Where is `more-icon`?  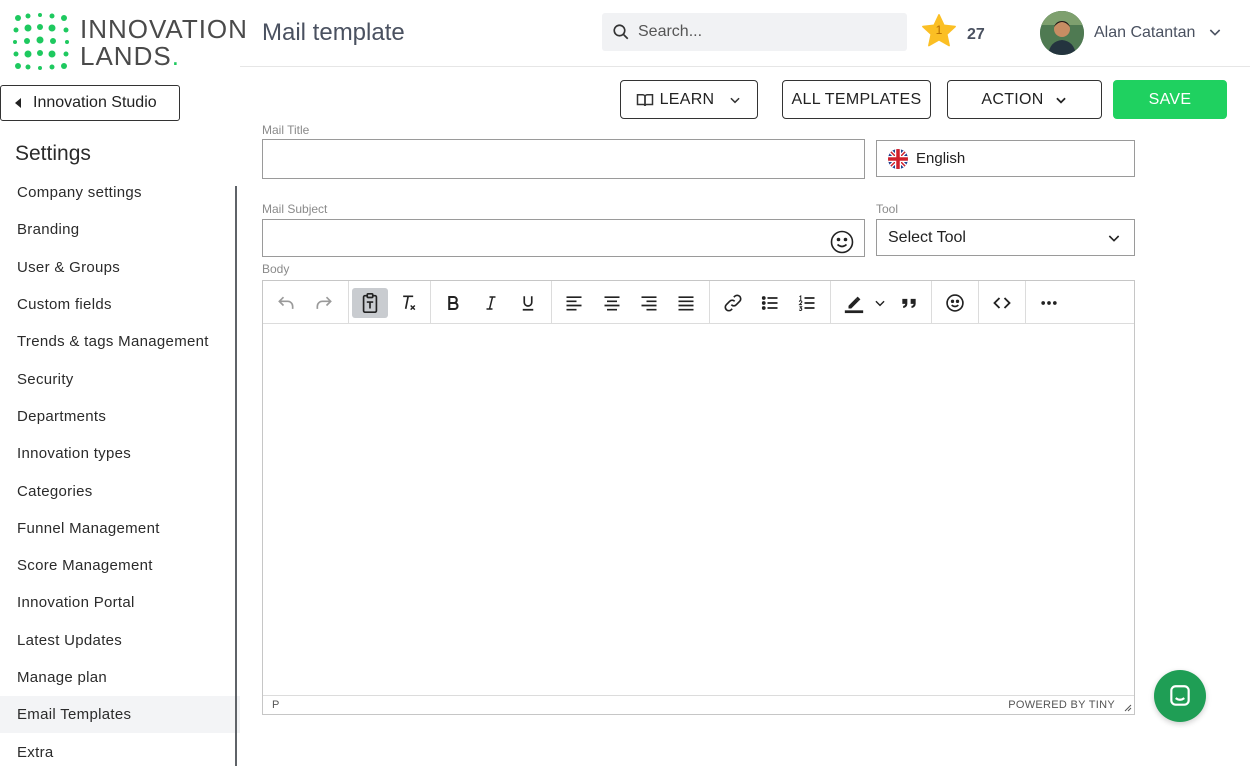
more-icon is located at coordinates (1049, 303).